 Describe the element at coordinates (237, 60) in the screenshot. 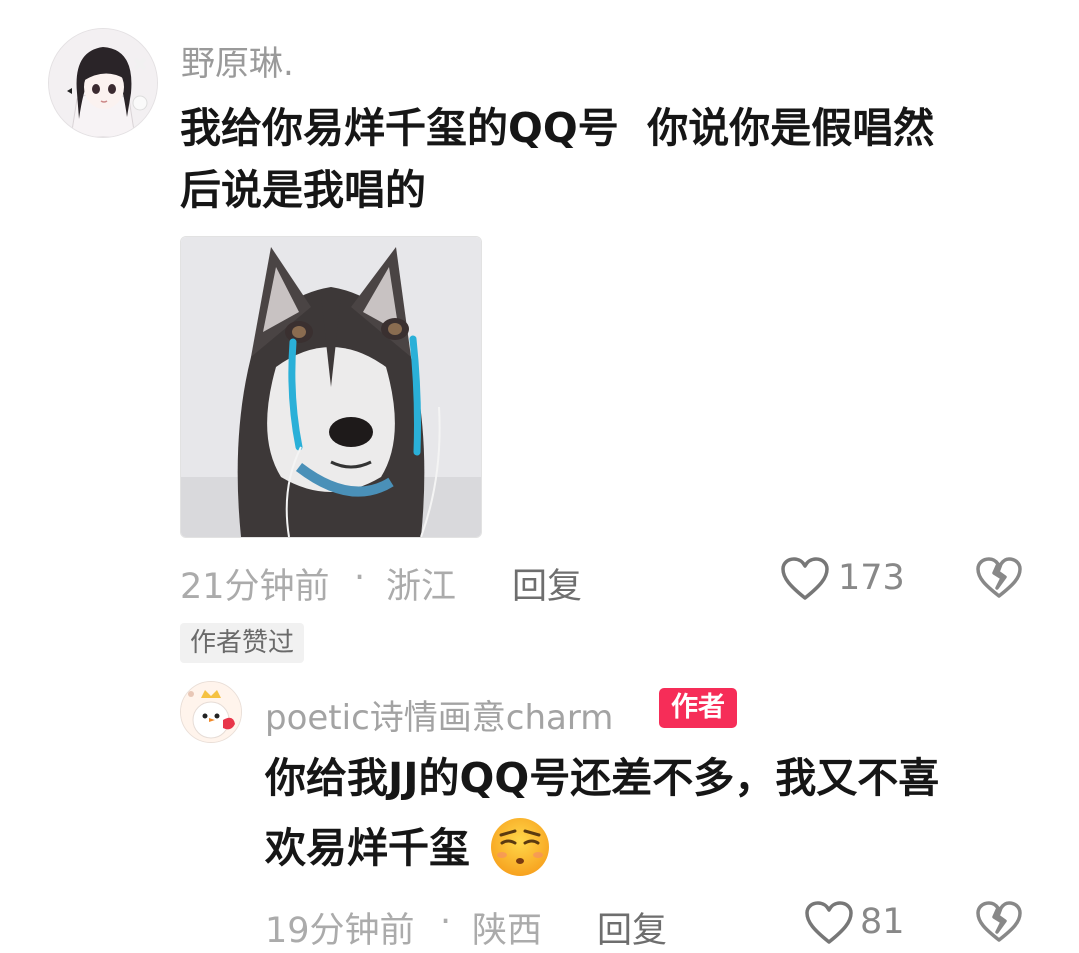

I see `commenter-username: 野原琳.` at that location.